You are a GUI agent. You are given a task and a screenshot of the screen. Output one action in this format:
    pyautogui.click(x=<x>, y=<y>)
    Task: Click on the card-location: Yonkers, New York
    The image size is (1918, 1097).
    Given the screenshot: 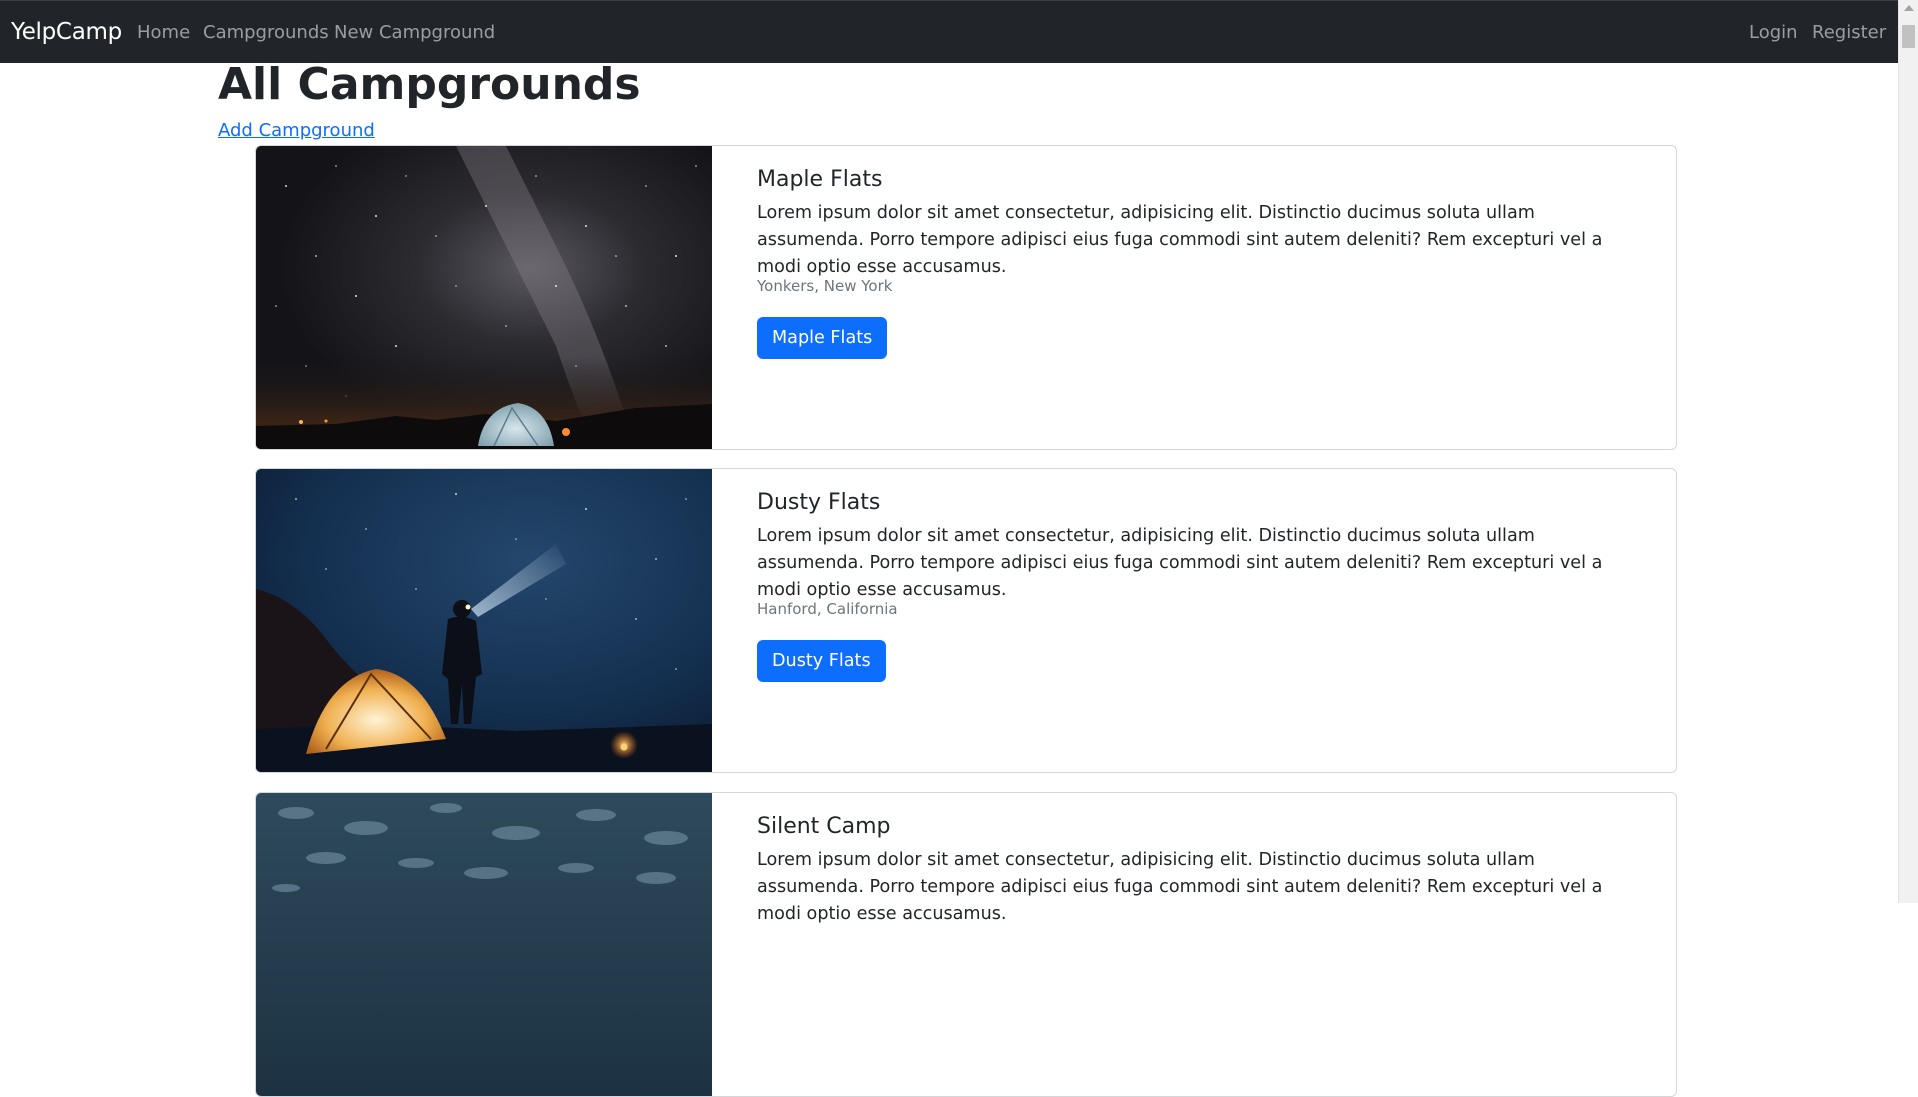 What is the action you would take?
    pyautogui.click(x=825, y=286)
    